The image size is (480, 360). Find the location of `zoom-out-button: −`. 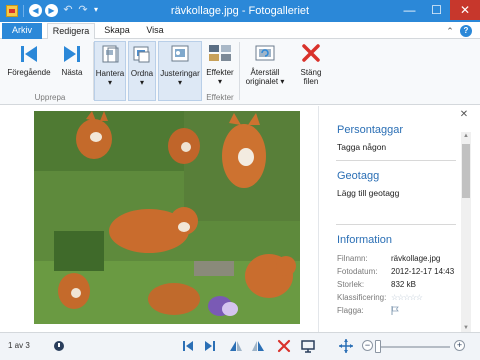

zoom-out-button: − is located at coordinates (367, 345).